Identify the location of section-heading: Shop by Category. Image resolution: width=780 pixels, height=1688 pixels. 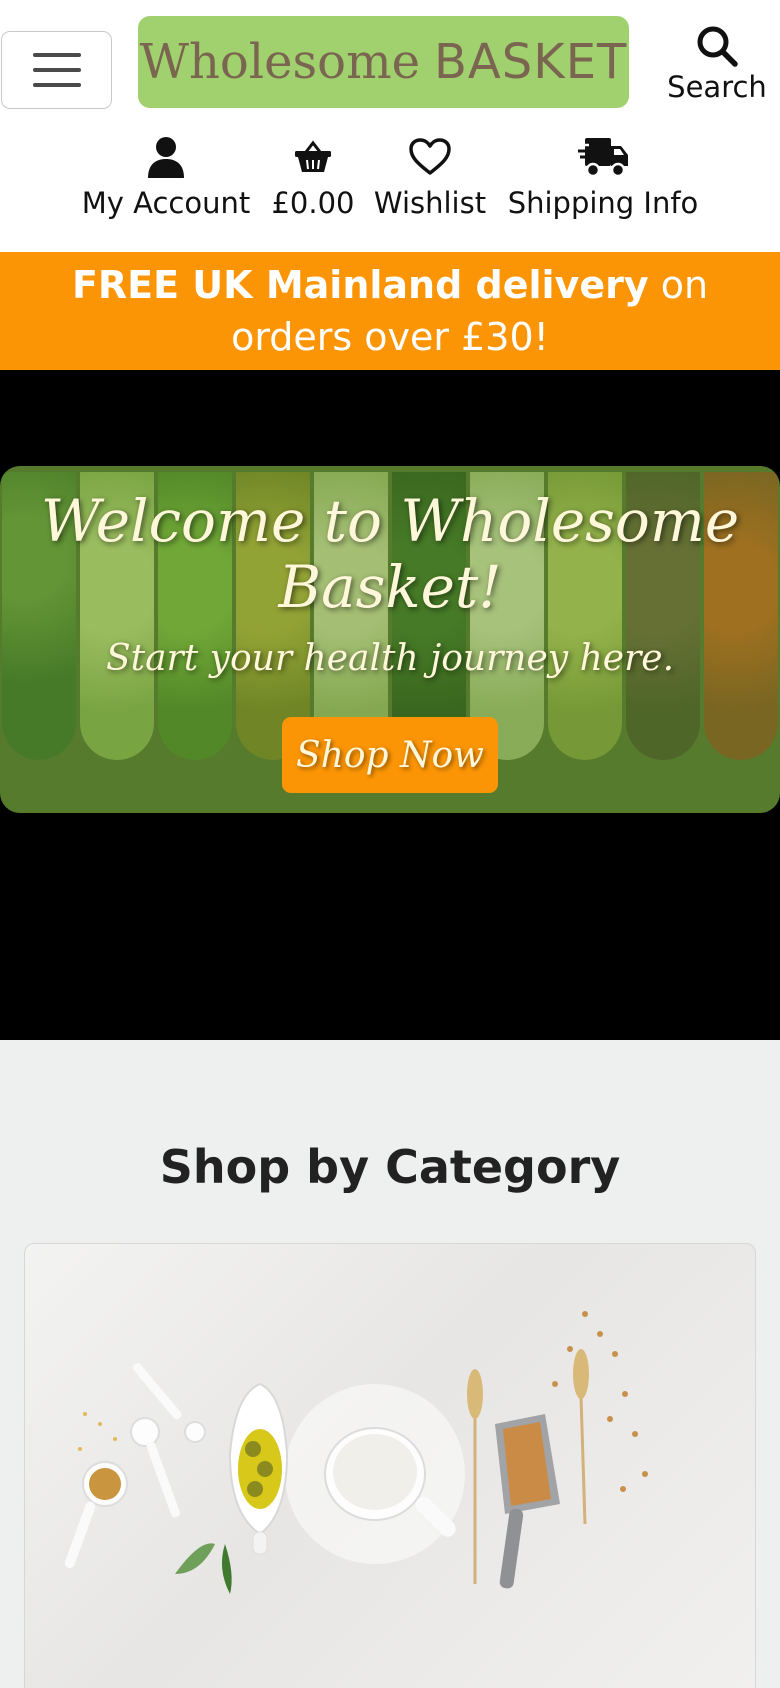
(390, 1167).